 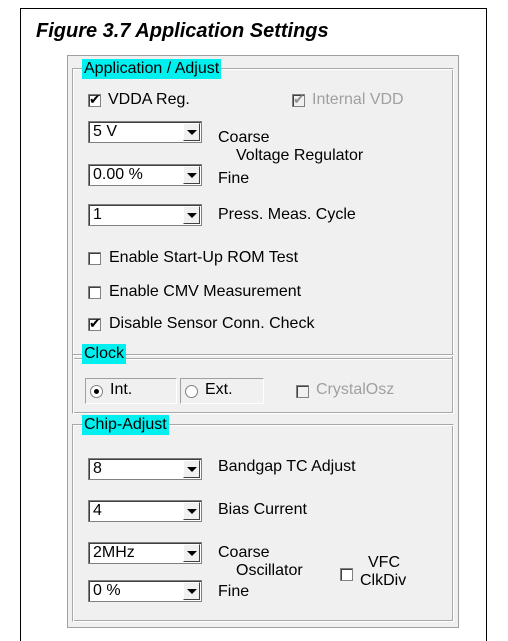 I want to click on crystal-osz-label: CrystalOsz, so click(x=355, y=389).